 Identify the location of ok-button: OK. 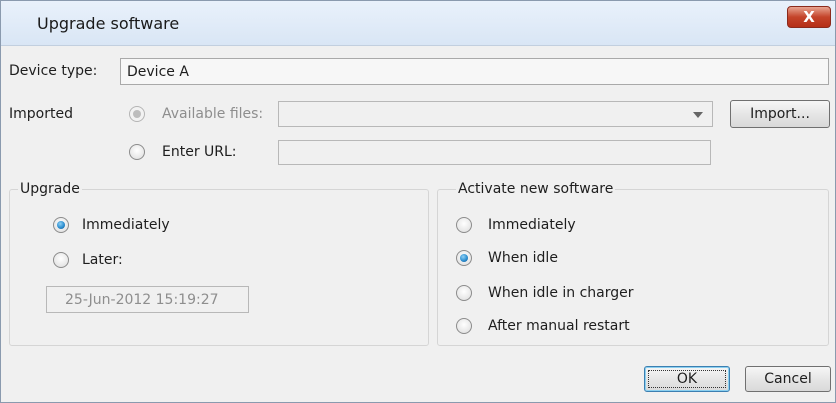
(687, 379).